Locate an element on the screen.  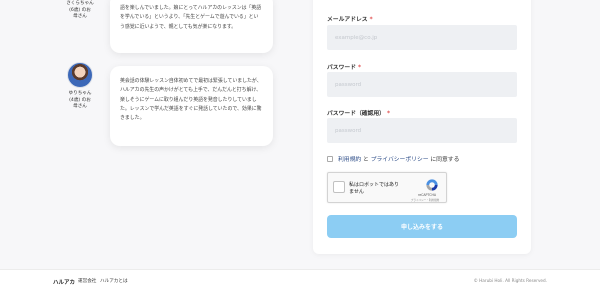
testimonial-name: ゆりちゃん (4歳) のお 母さん is located at coordinates (80, 100).